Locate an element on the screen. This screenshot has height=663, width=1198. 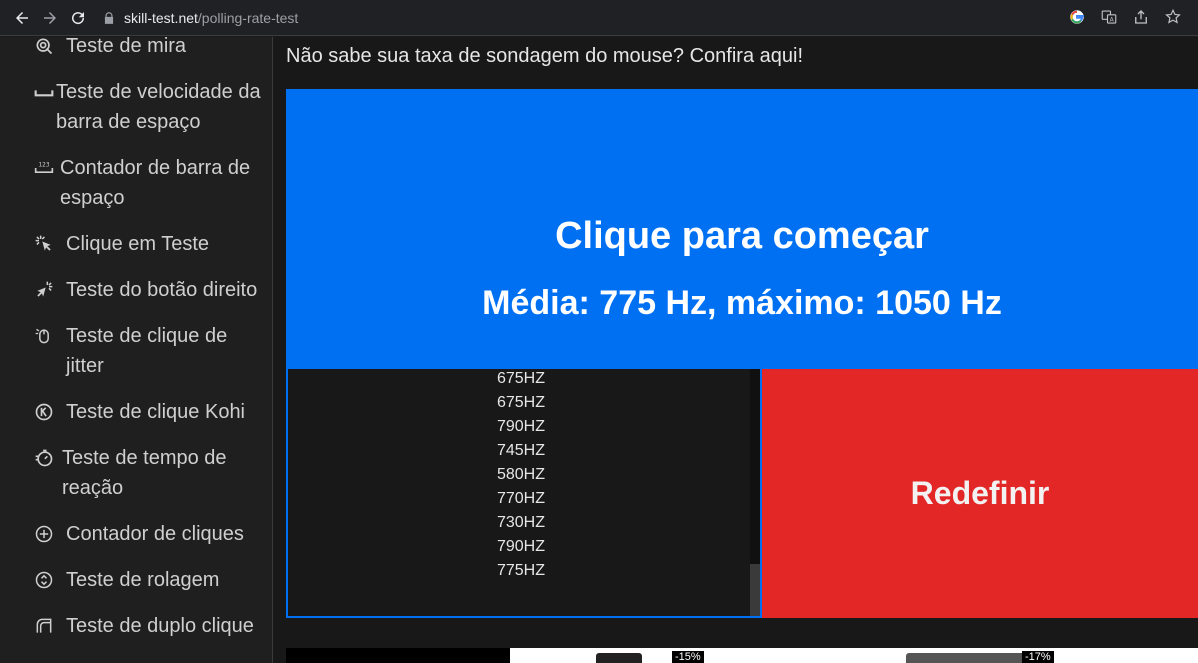
right-click-icon is located at coordinates (46, 290).